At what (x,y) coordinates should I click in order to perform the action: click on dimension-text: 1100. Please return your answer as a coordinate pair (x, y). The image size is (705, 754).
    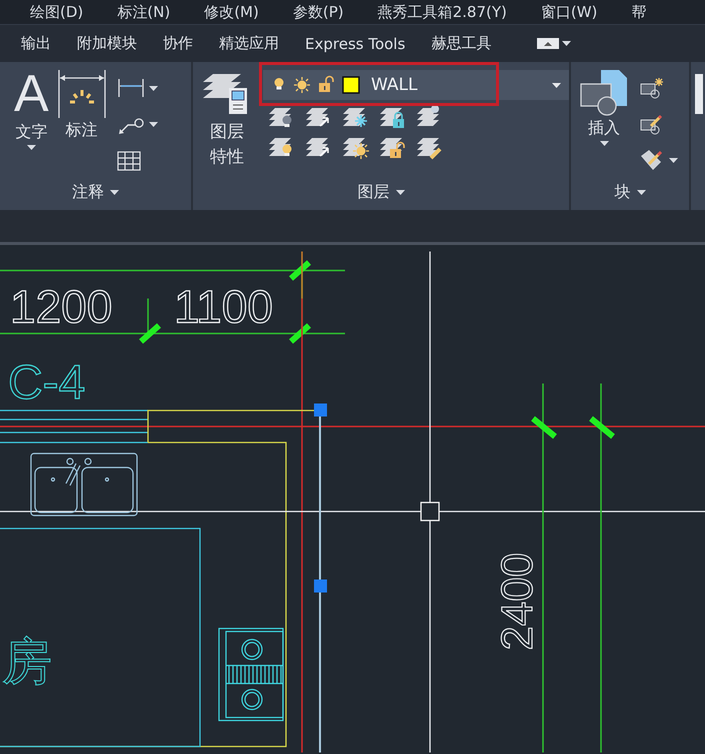
    Looking at the image, I should click on (223, 306).